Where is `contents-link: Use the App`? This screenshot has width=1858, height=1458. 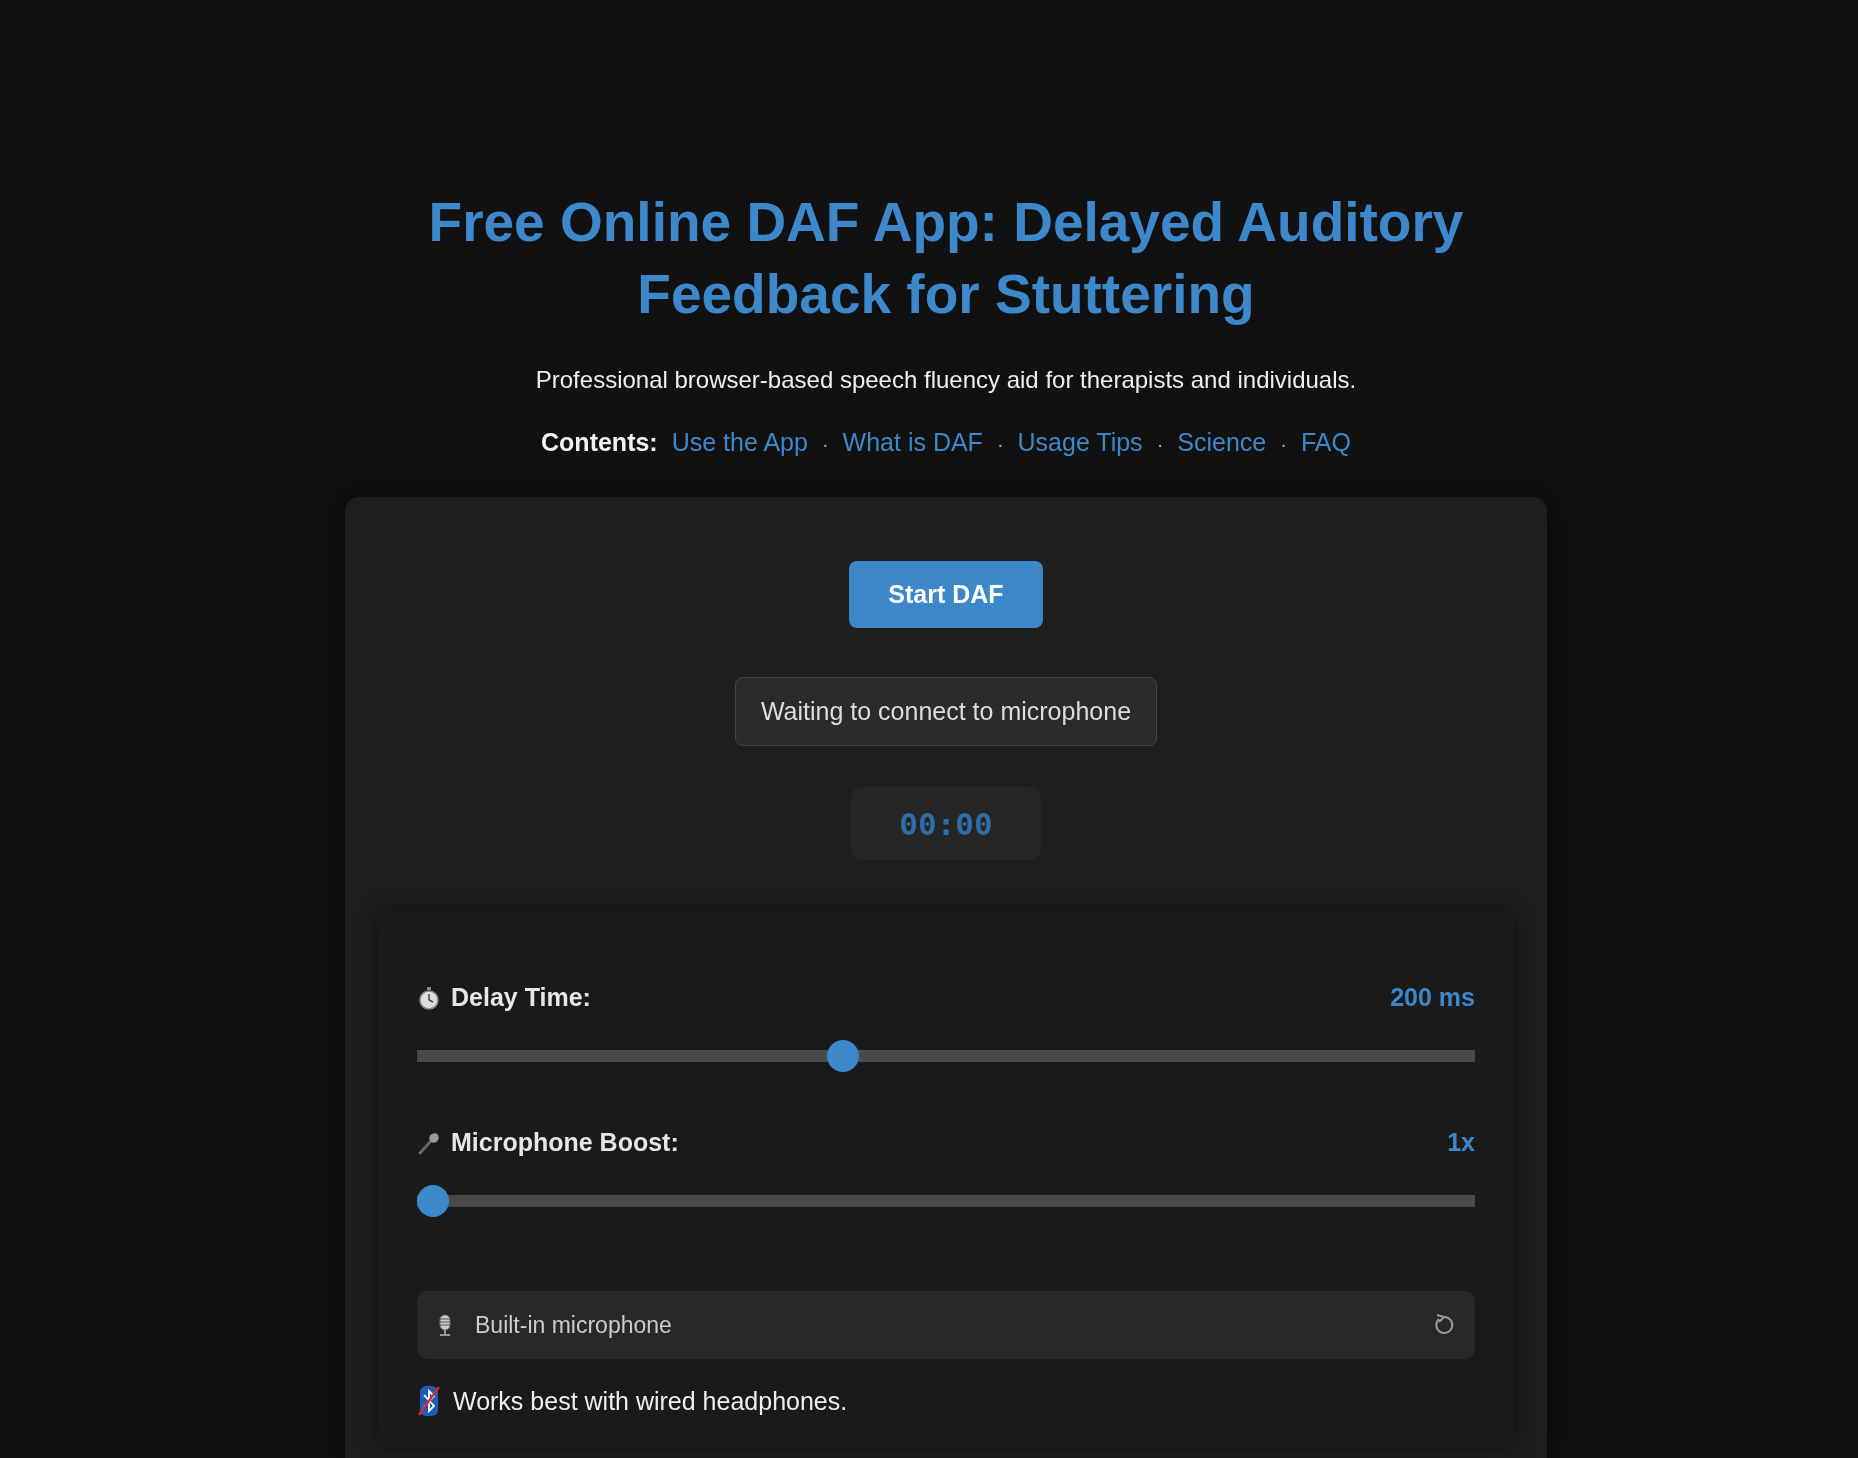
contents-link: Use the App is located at coordinates (739, 442).